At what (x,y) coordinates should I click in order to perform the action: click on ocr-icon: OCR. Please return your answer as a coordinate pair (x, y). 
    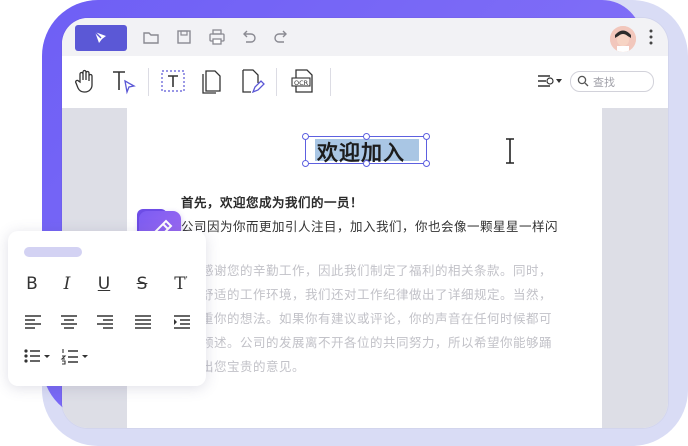
    Looking at the image, I should click on (304, 81).